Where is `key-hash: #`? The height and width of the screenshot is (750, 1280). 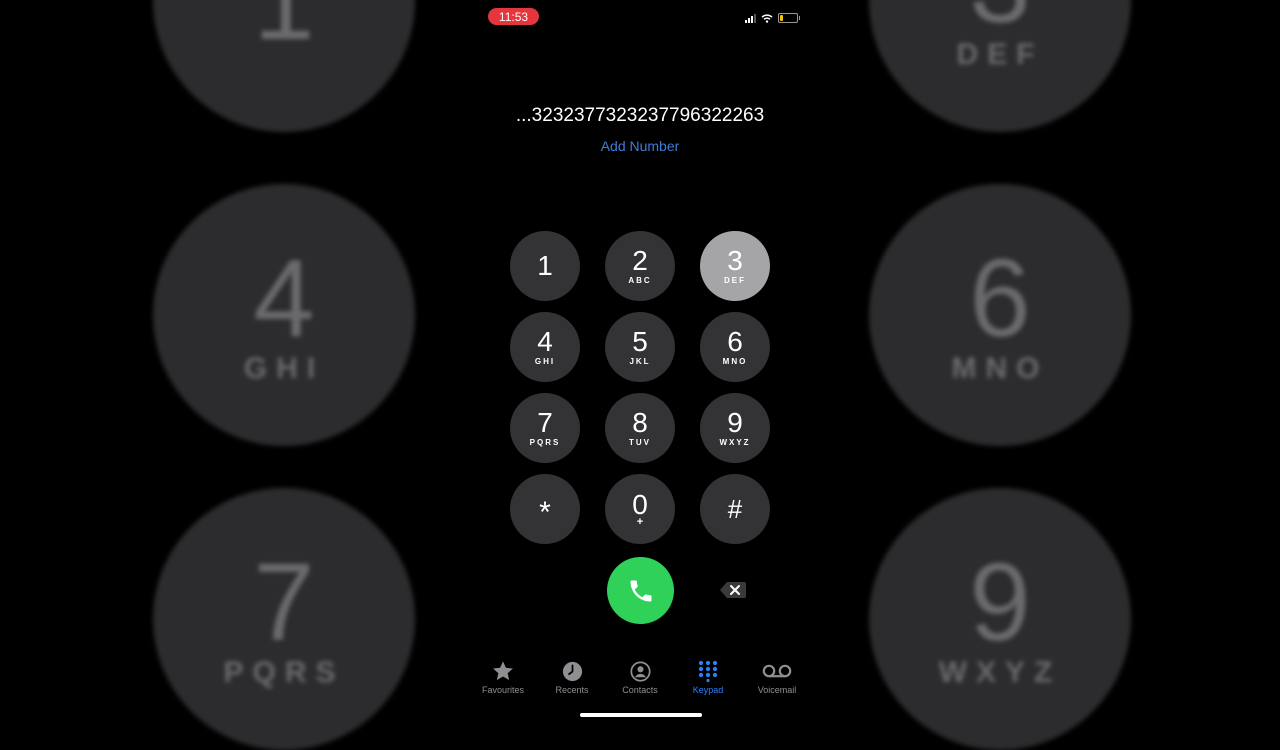
key-hash: # is located at coordinates (735, 509).